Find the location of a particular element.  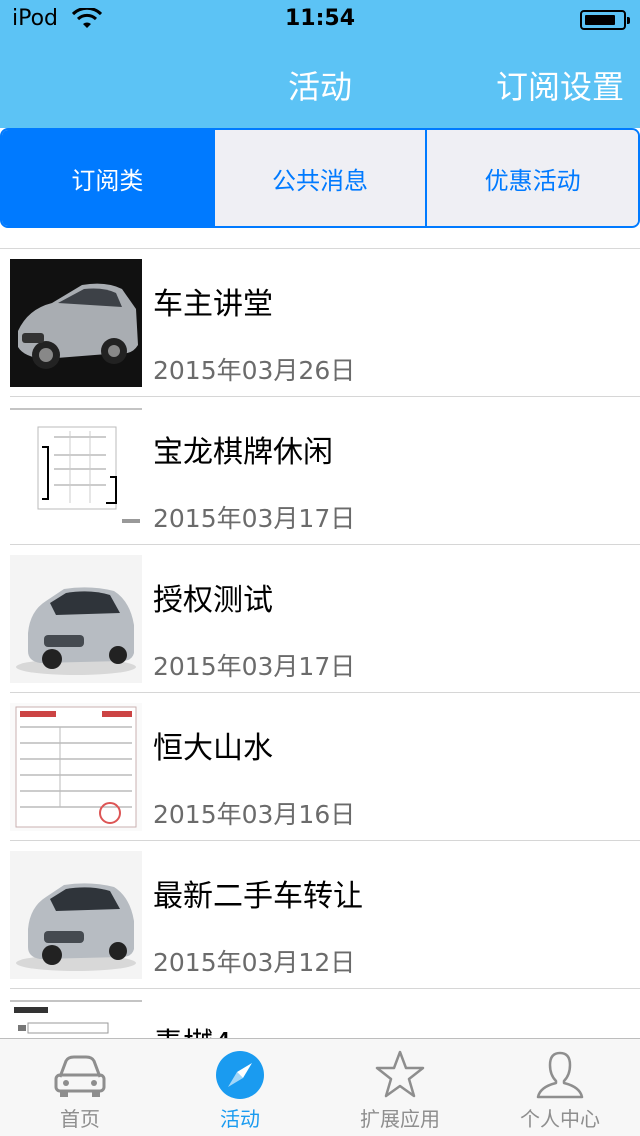

car-image is located at coordinates (76, 323).